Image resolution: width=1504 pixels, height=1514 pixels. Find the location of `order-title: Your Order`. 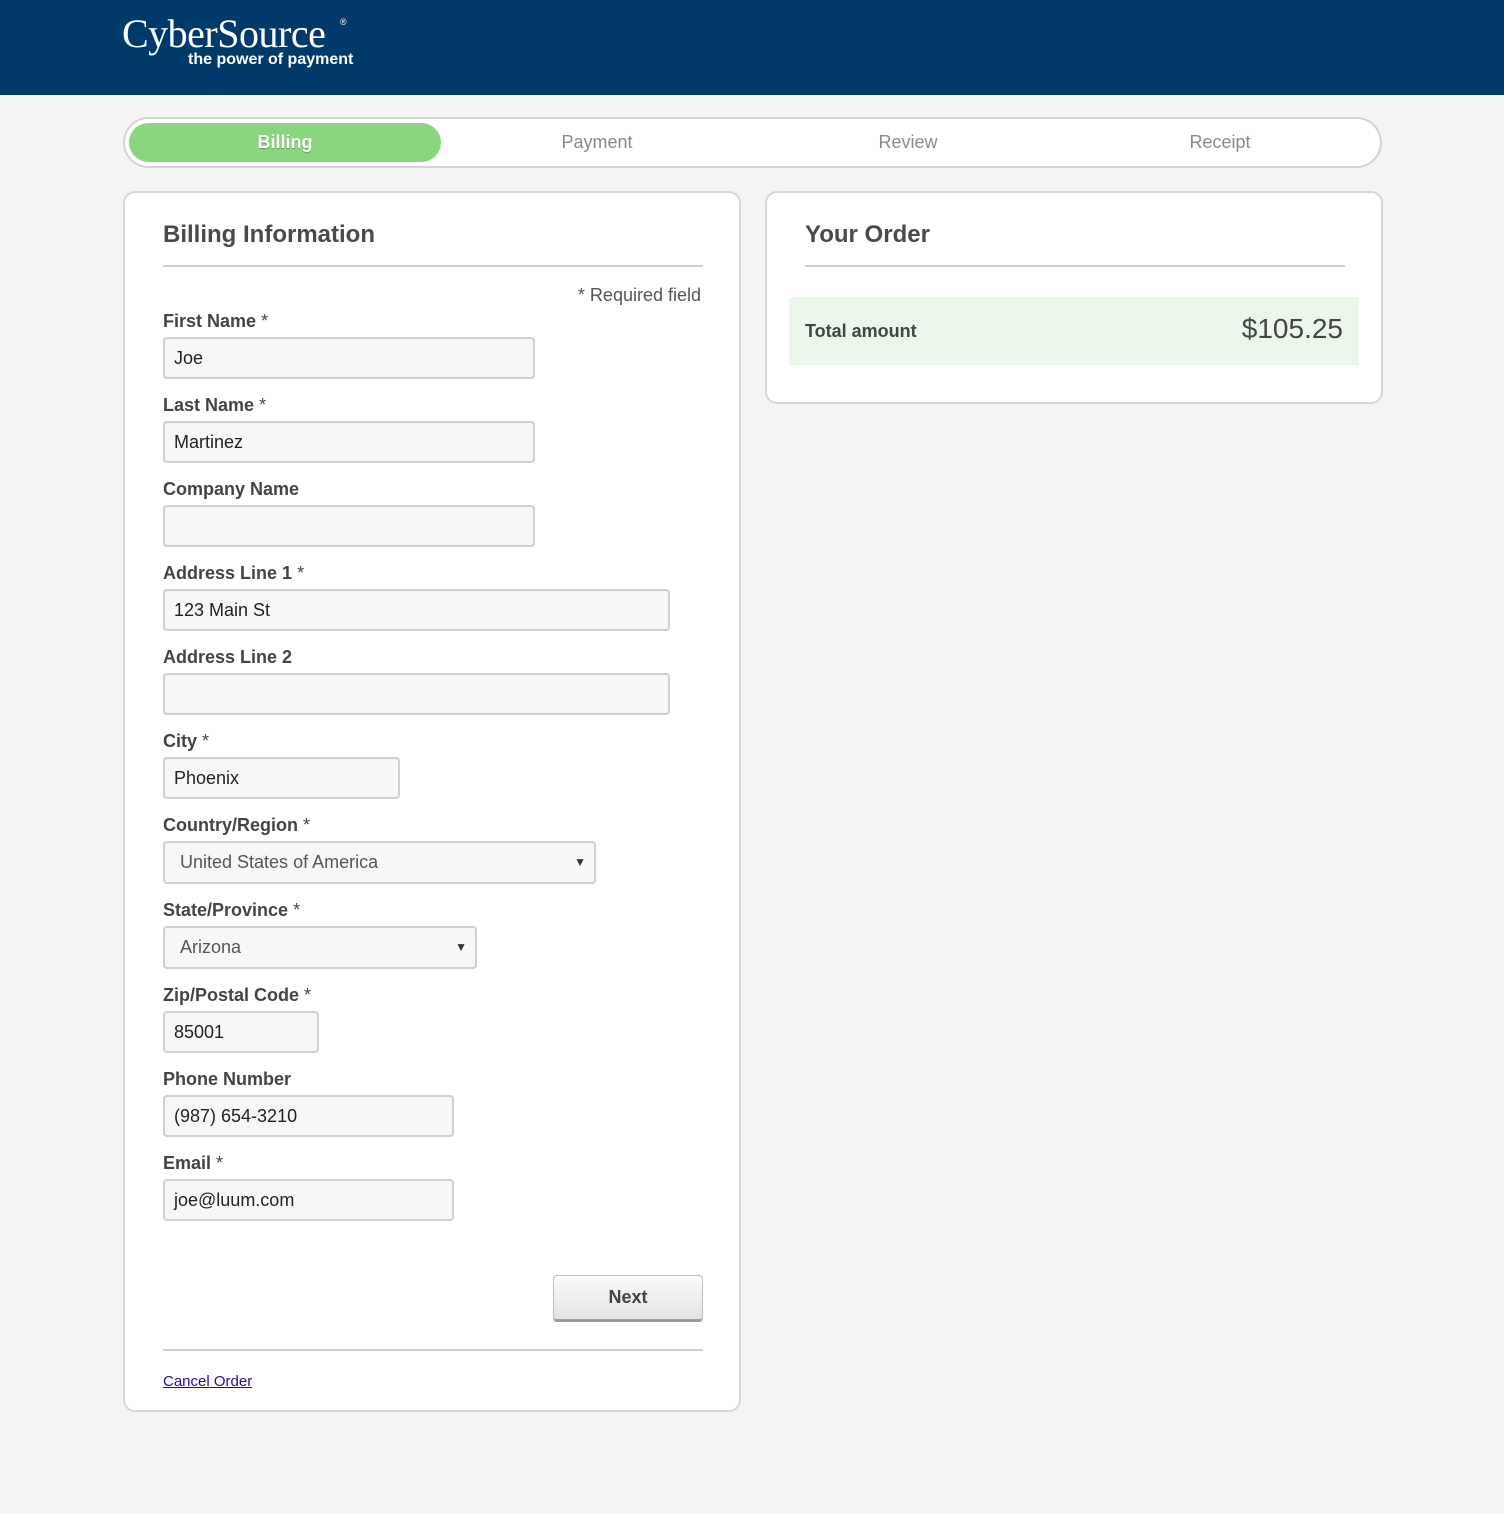

order-title: Your Order is located at coordinates (867, 234).